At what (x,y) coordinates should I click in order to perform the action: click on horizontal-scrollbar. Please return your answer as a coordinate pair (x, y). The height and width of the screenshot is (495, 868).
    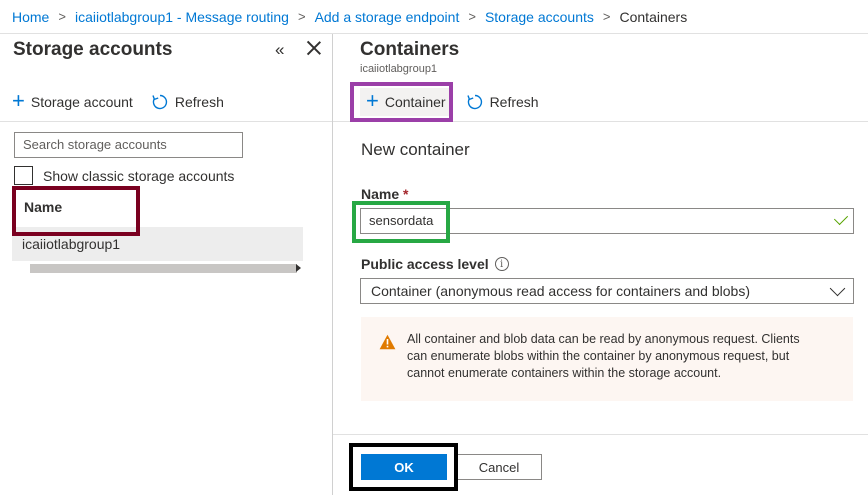
    Looking at the image, I should click on (158, 268).